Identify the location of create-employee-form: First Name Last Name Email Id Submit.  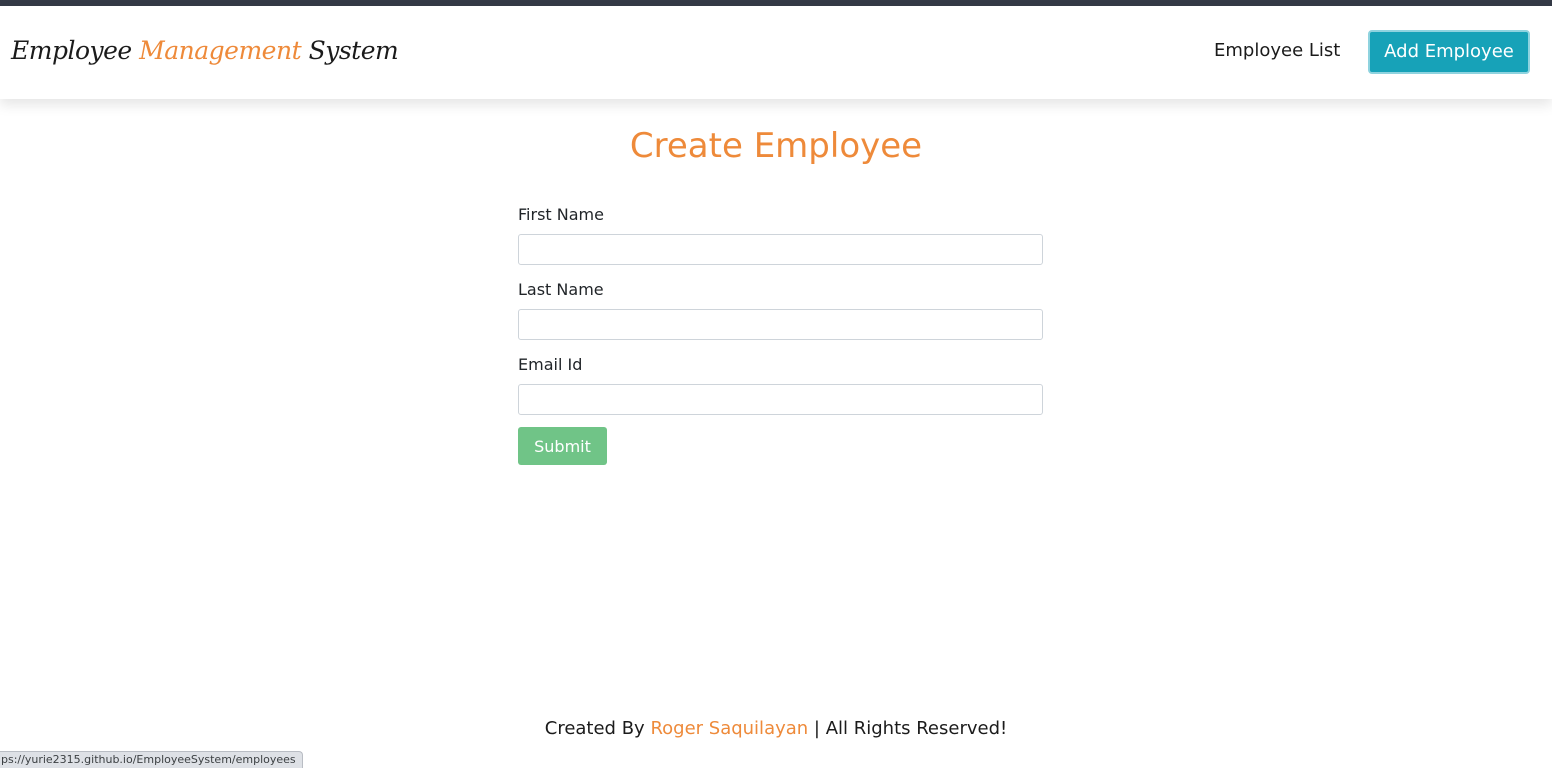
(780, 335).